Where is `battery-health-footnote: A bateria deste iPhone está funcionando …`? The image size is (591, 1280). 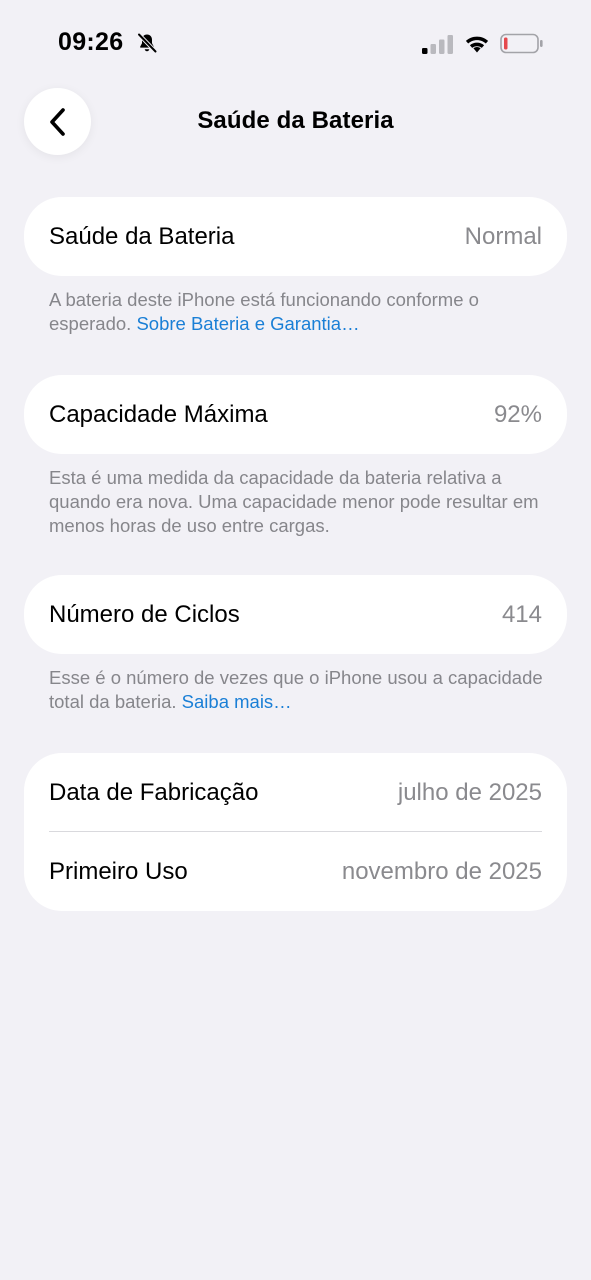
battery-health-footnote: A bateria deste iPhone está funcionando … is located at coordinates (299, 312).